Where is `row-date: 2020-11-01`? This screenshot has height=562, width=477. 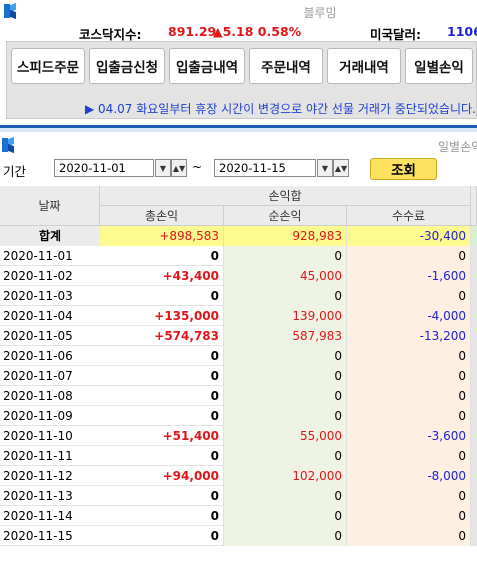
row-date: 2020-11-01 is located at coordinates (38, 256).